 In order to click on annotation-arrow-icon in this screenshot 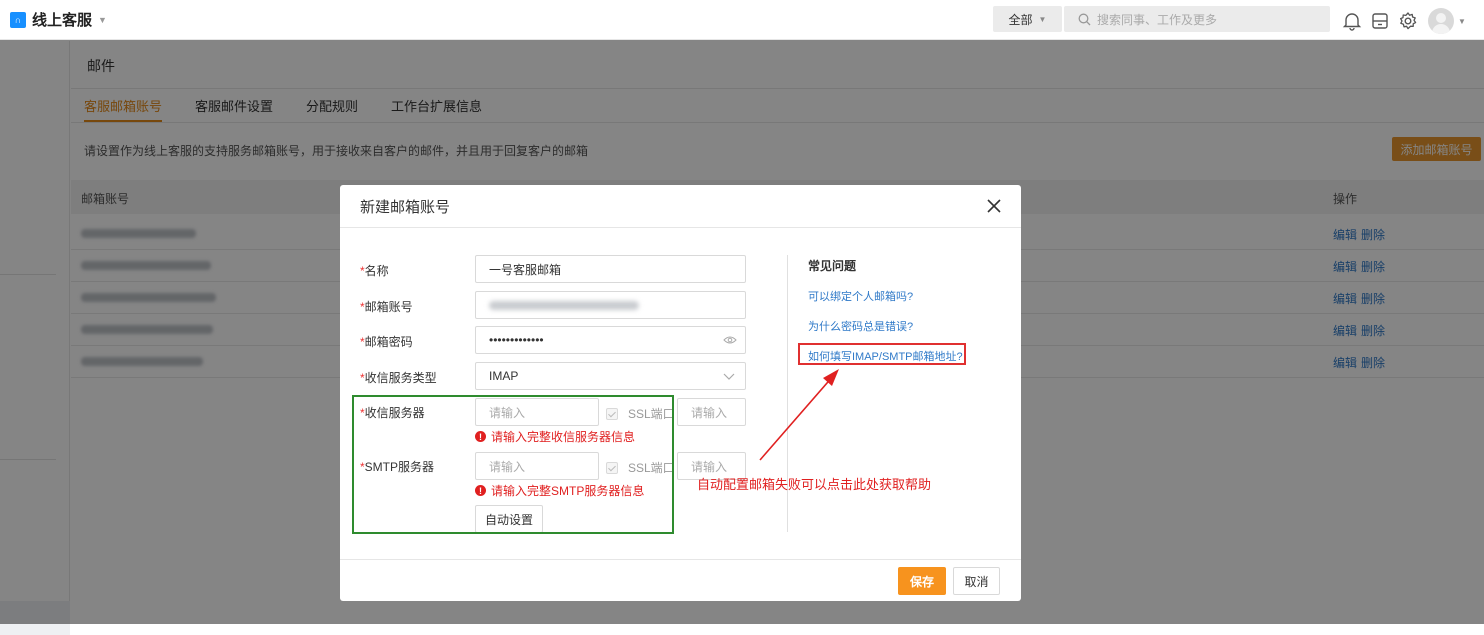, I will do `click(799, 415)`.